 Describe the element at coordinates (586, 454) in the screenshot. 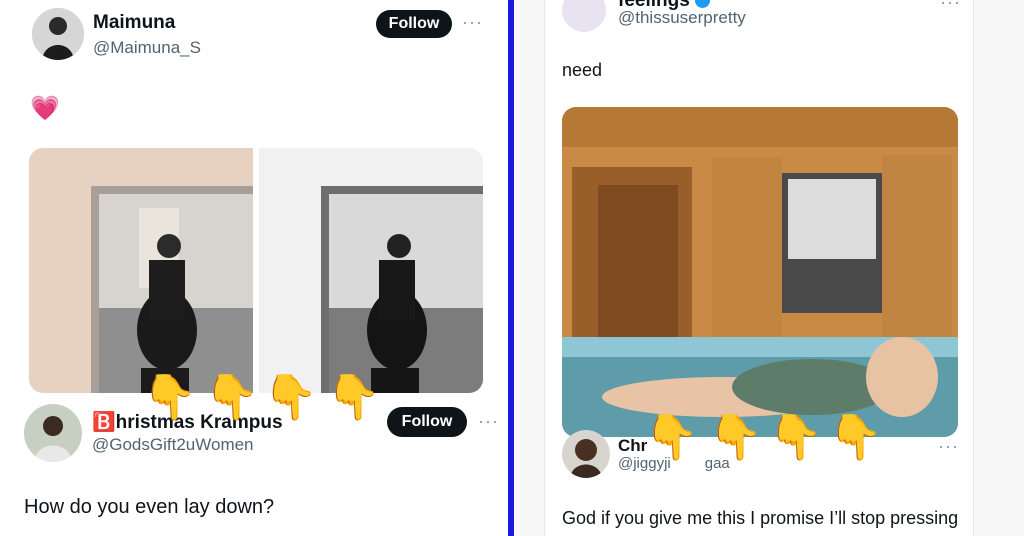

I see `chris-avatar` at that location.